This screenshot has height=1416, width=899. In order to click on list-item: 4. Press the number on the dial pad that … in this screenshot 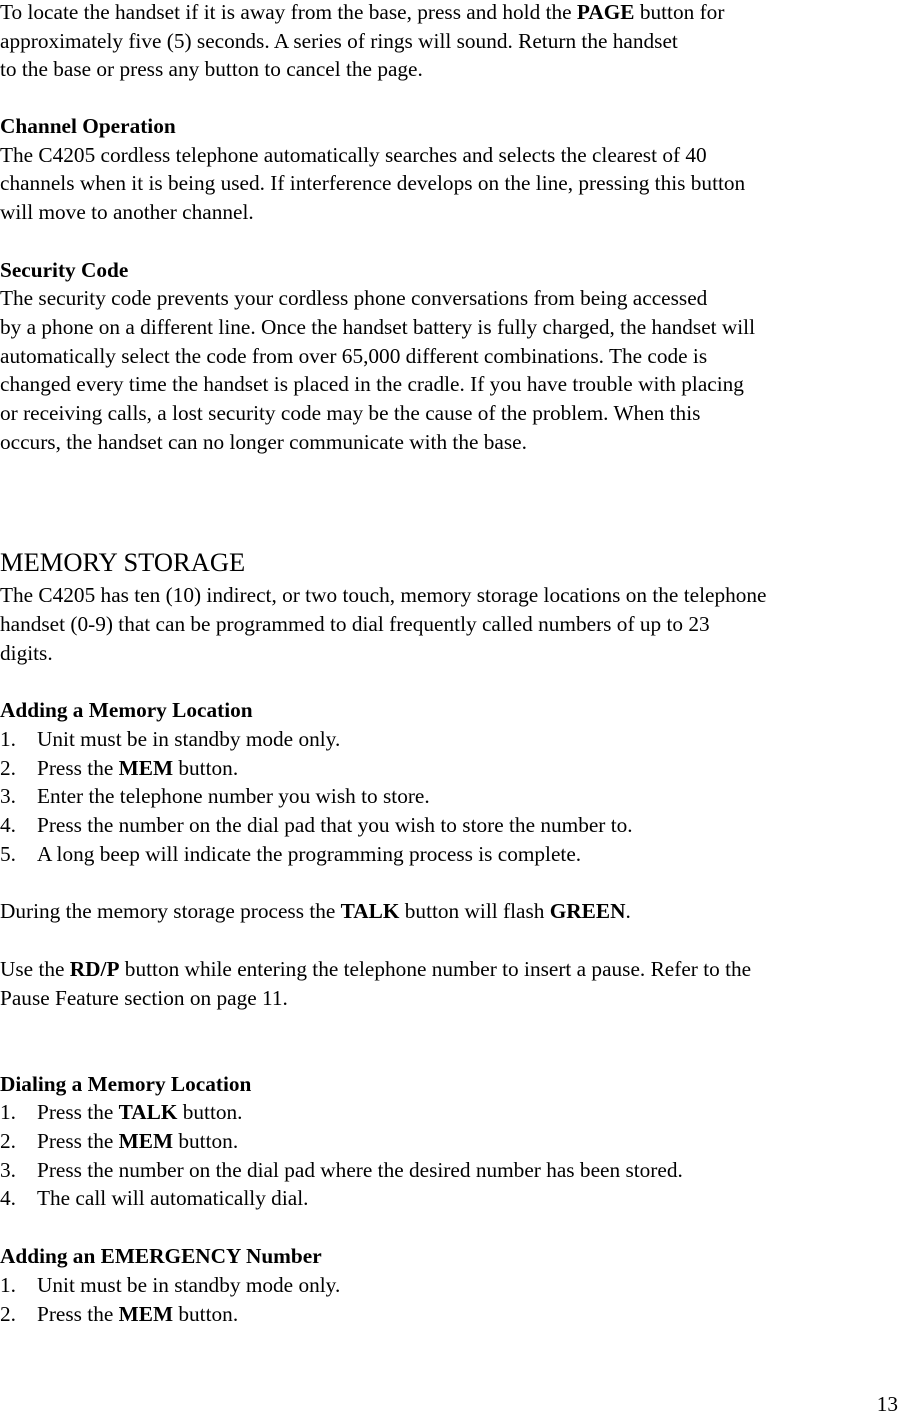, I will do `click(316, 825)`.